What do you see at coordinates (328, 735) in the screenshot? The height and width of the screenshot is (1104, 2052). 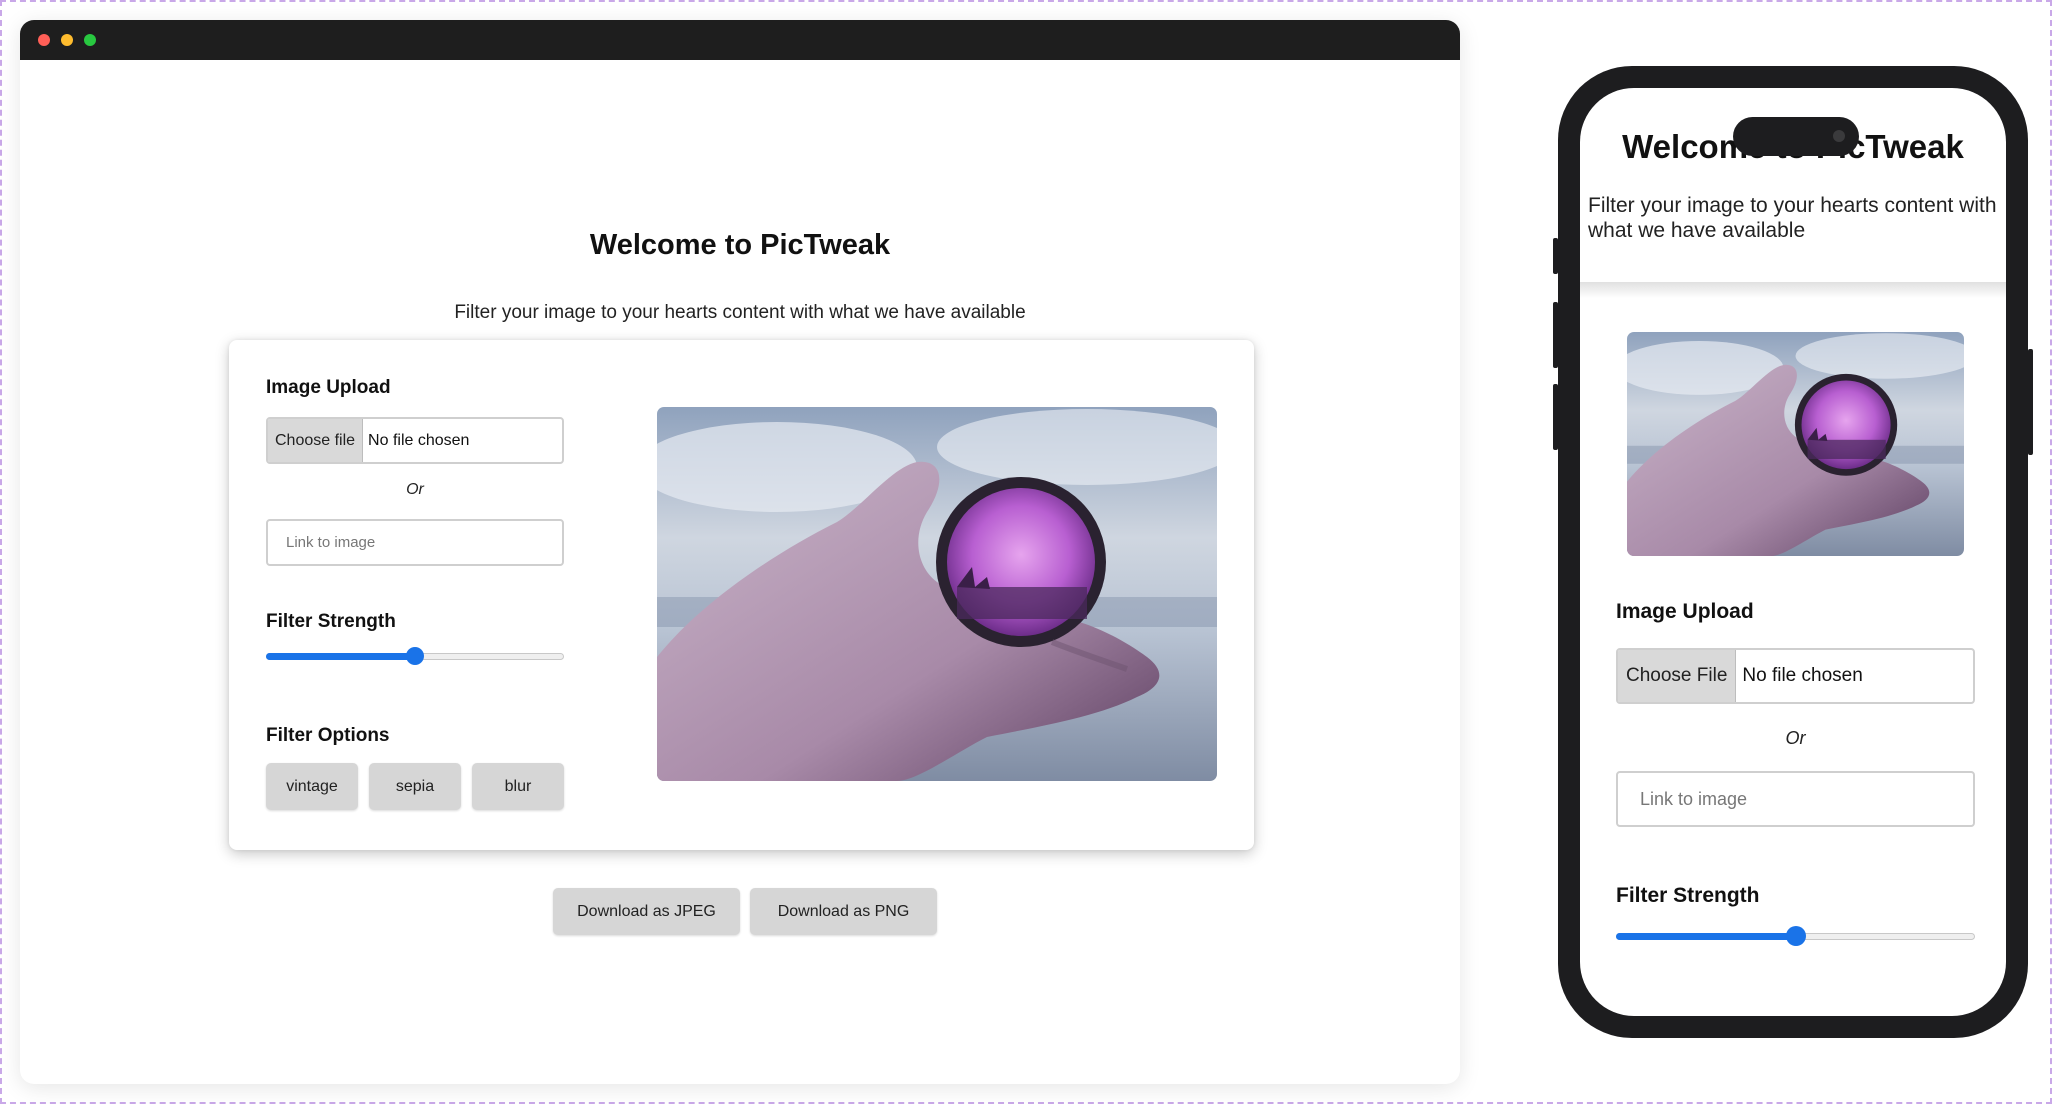 I see `filter-options-label: Filter Options` at bounding box center [328, 735].